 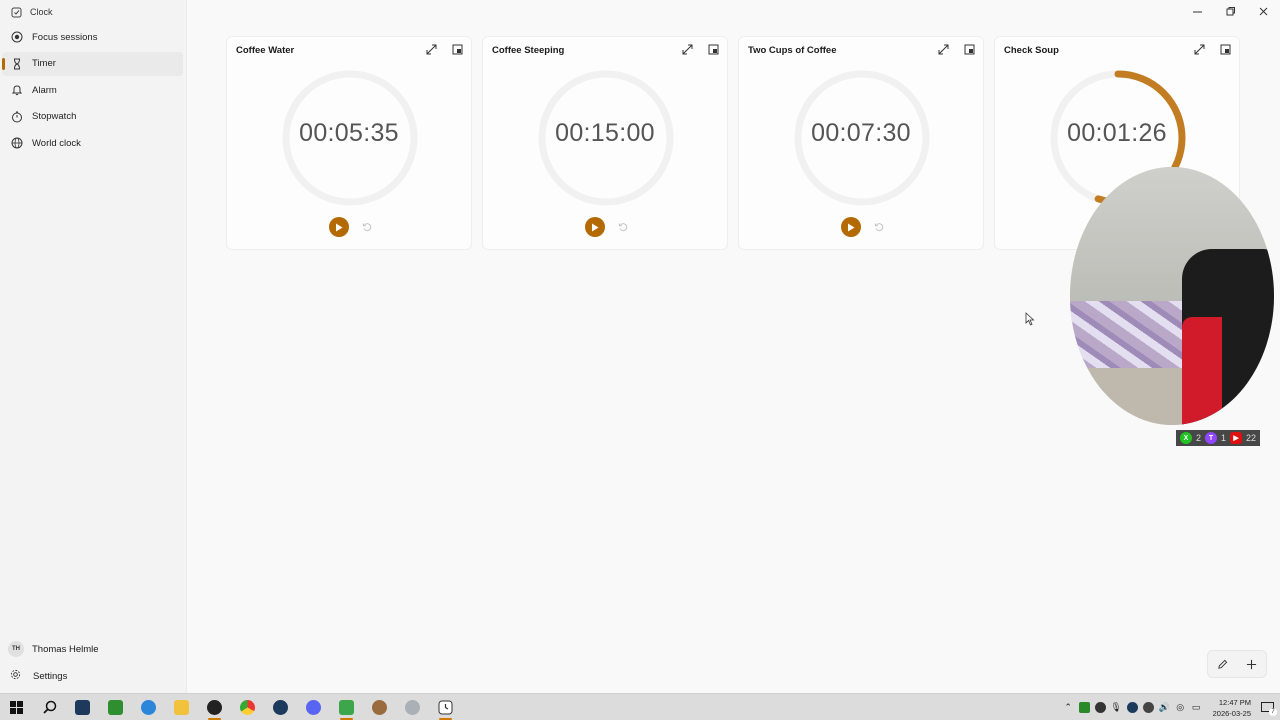 I want to click on file-explorer-icon, so click(x=181, y=707).